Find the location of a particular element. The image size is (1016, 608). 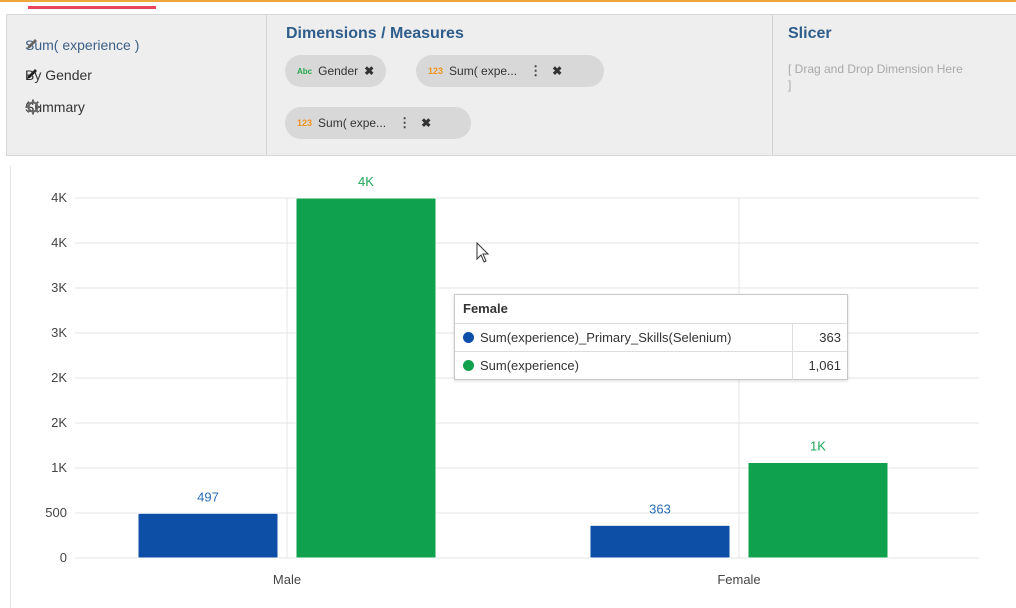

slicer-panel: Slicer [ Drag and Drop Dimension Here ] is located at coordinates (895, 85).